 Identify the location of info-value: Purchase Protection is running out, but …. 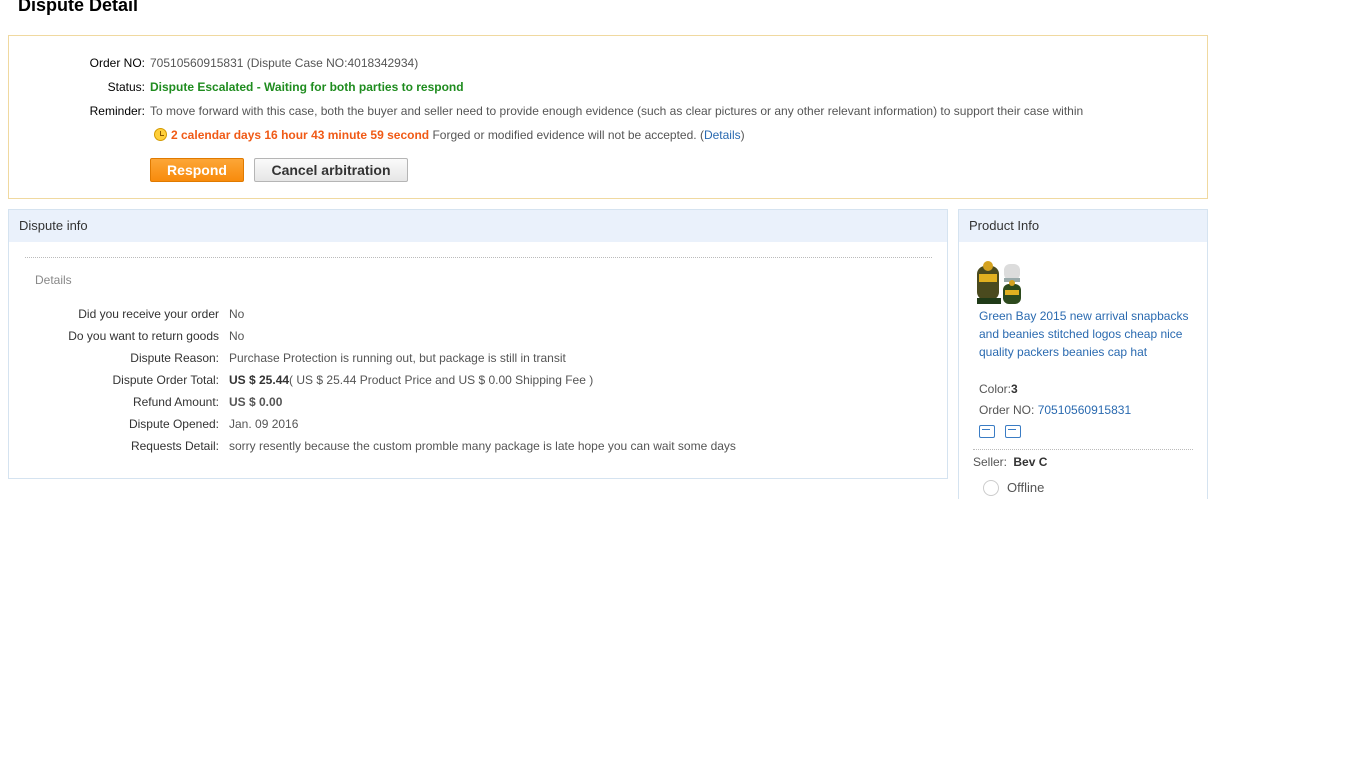
(397, 358).